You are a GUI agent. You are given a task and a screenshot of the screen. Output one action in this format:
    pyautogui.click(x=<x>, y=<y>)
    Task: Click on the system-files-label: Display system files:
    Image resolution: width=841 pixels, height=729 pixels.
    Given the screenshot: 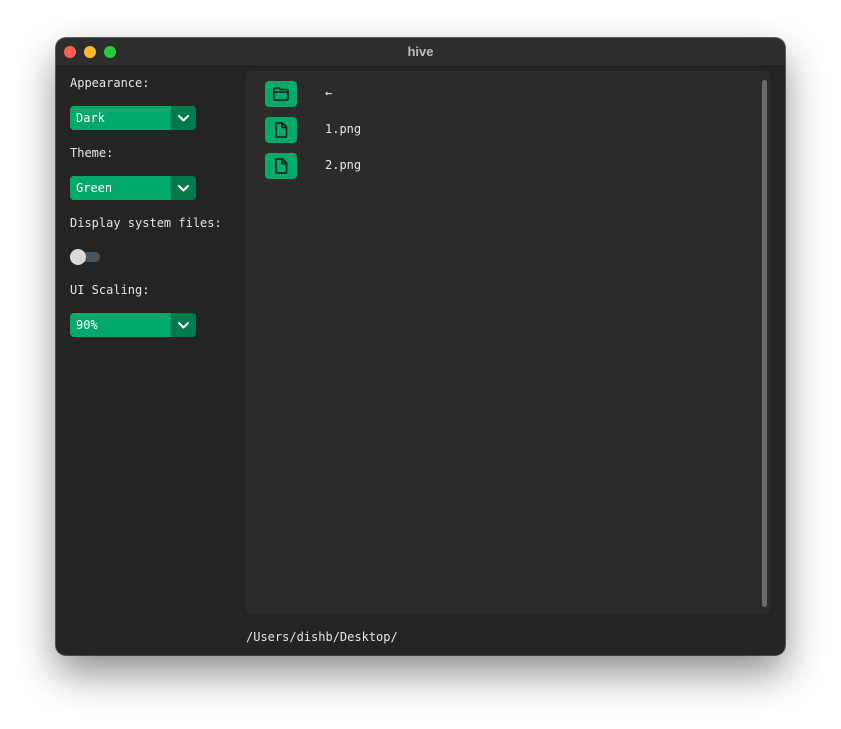 What is the action you would take?
    pyautogui.click(x=146, y=223)
    